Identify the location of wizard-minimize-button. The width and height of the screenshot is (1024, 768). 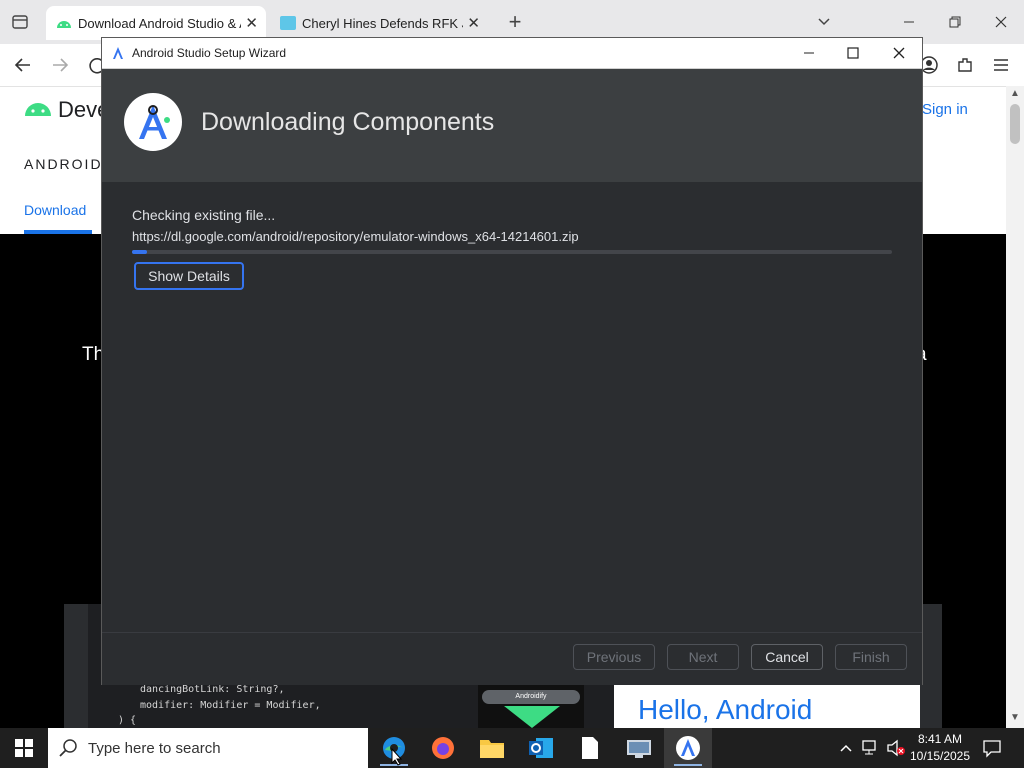
(809, 53).